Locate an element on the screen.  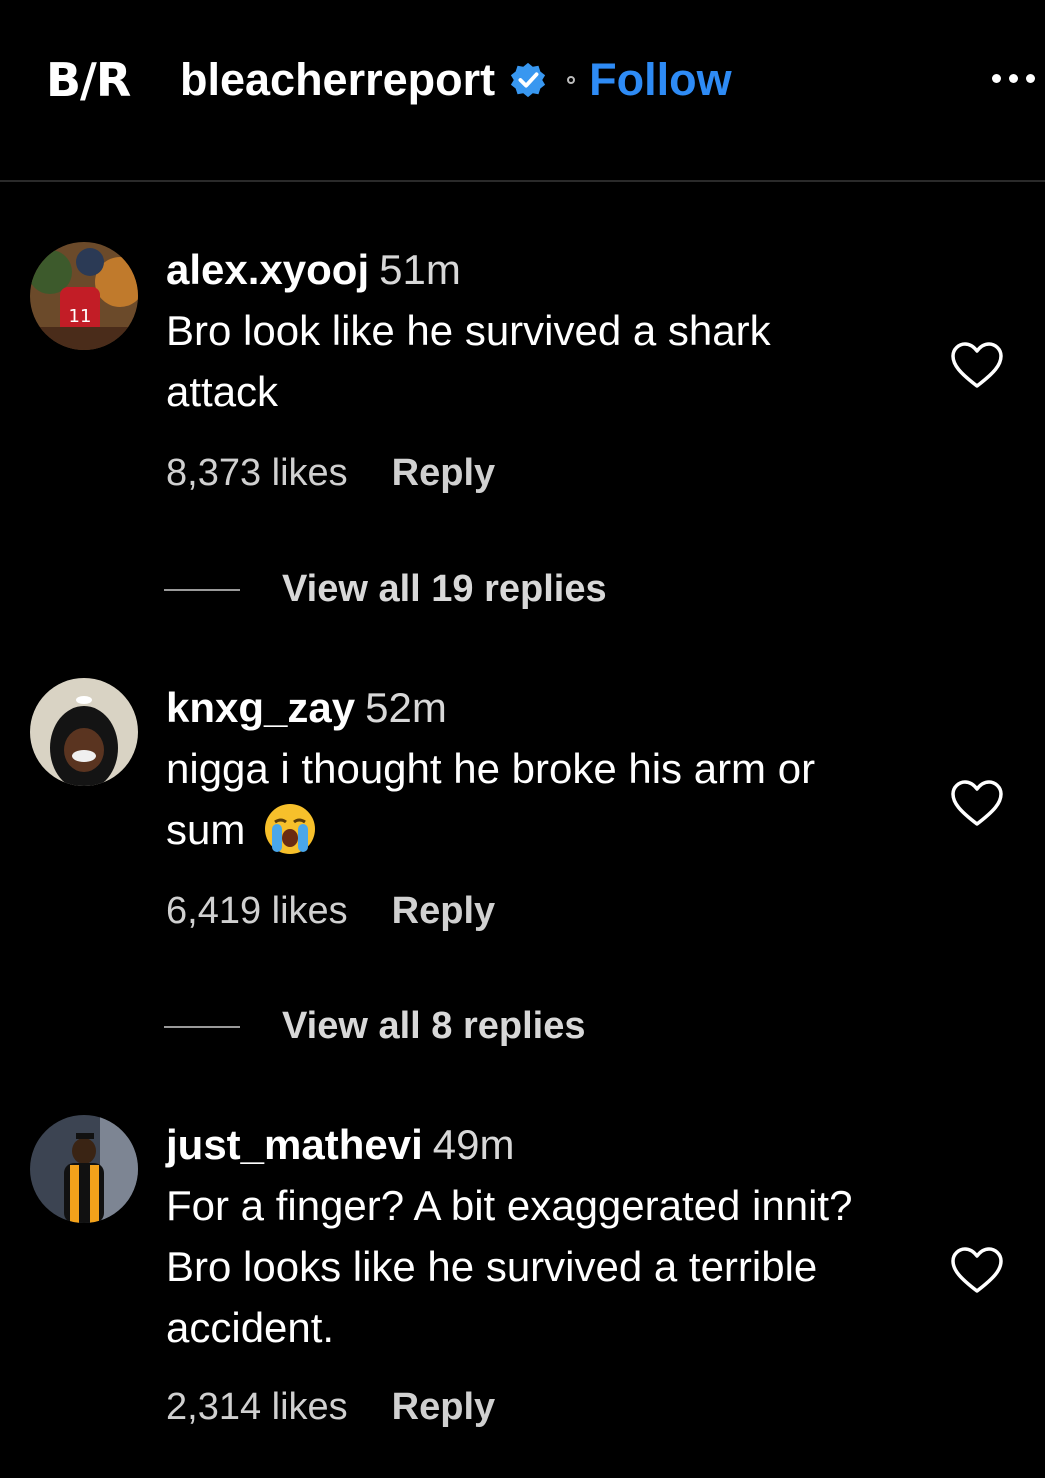
comment-likes: 2,314 likes is located at coordinates (257, 1407).